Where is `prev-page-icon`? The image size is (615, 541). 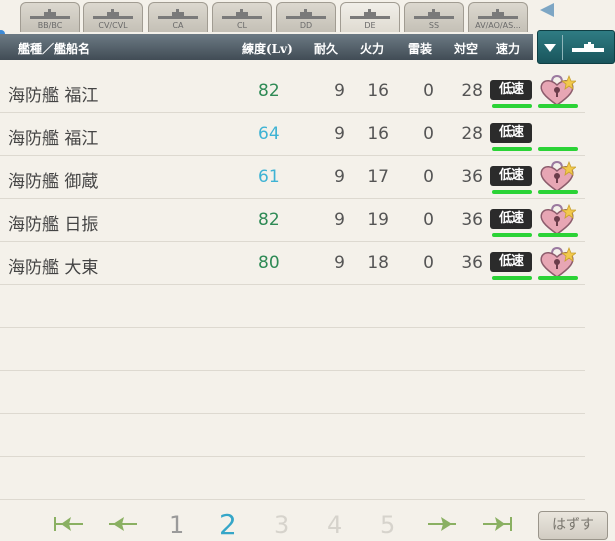 prev-page-icon is located at coordinates (123, 524).